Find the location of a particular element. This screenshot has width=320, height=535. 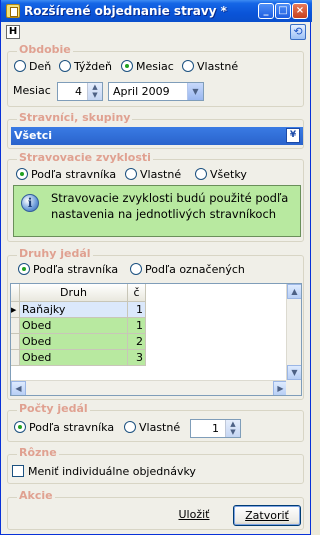

app-icon is located at coordinates (13, 11).